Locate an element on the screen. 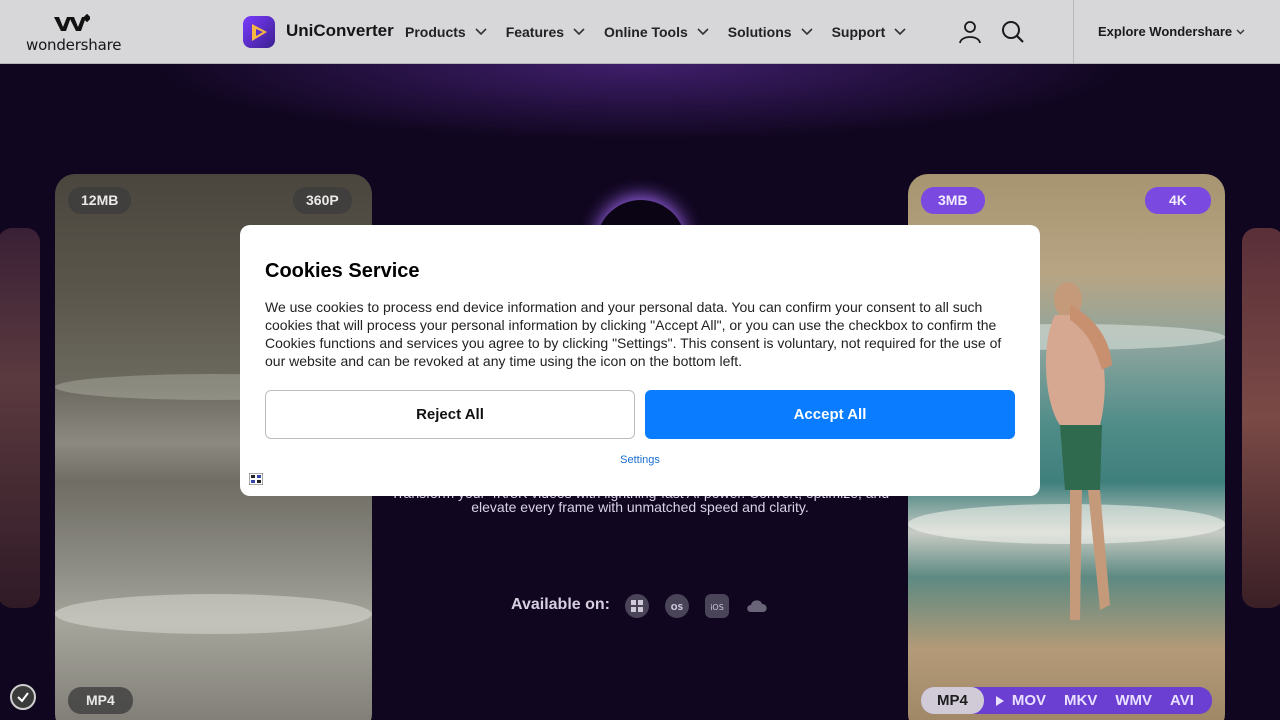 The height and width of the screenshot is (720, 1280). explore-label: Explore Wondershare is located at coordinates (1165, 31).